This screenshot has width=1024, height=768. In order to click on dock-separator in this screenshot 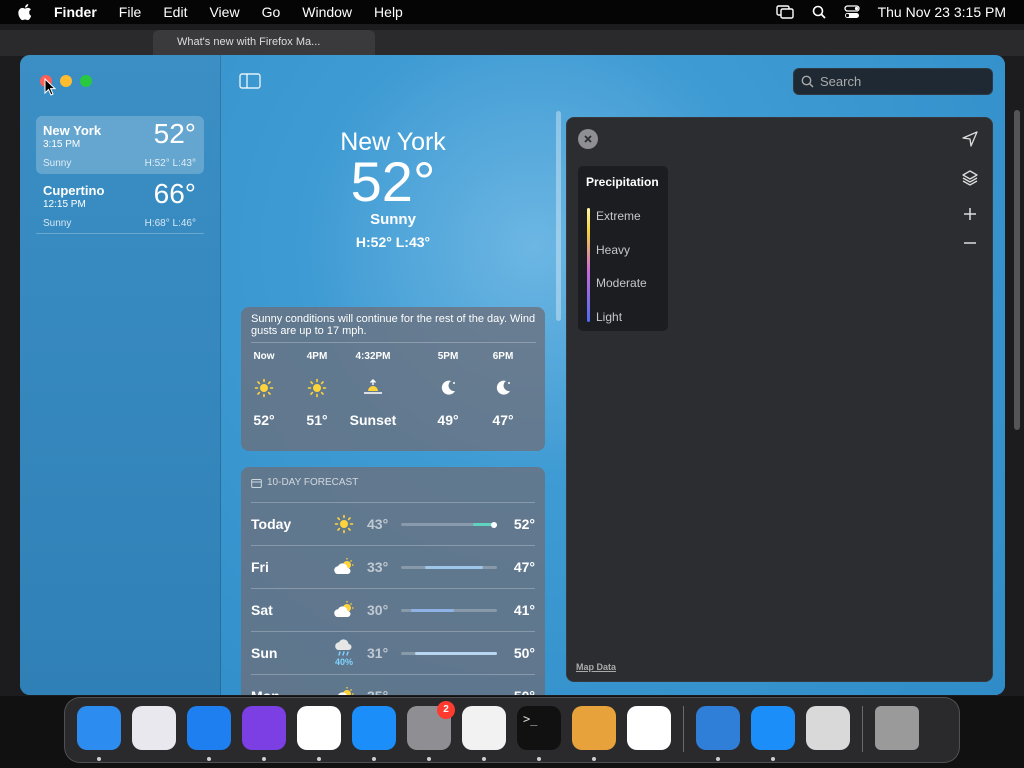, I will do `click(683, 729)`.